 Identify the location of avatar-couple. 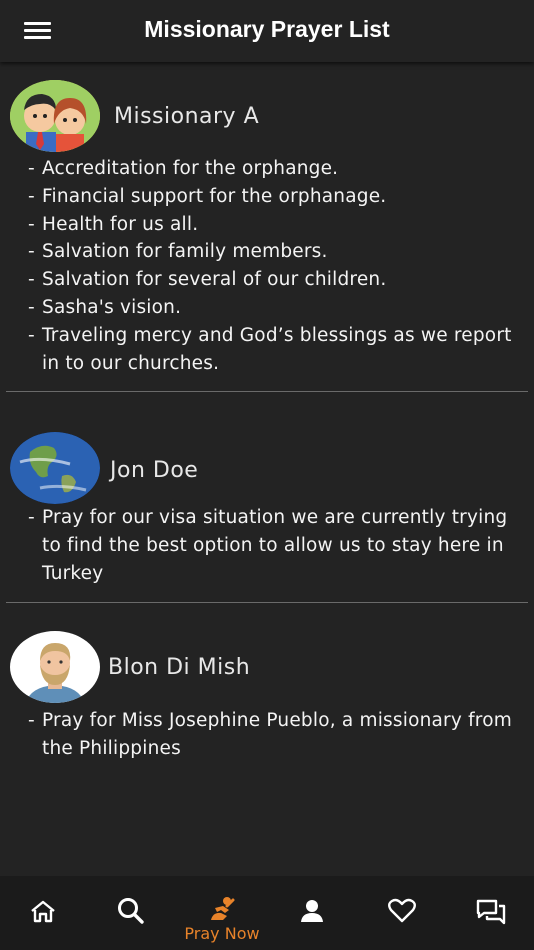
(55, 116).